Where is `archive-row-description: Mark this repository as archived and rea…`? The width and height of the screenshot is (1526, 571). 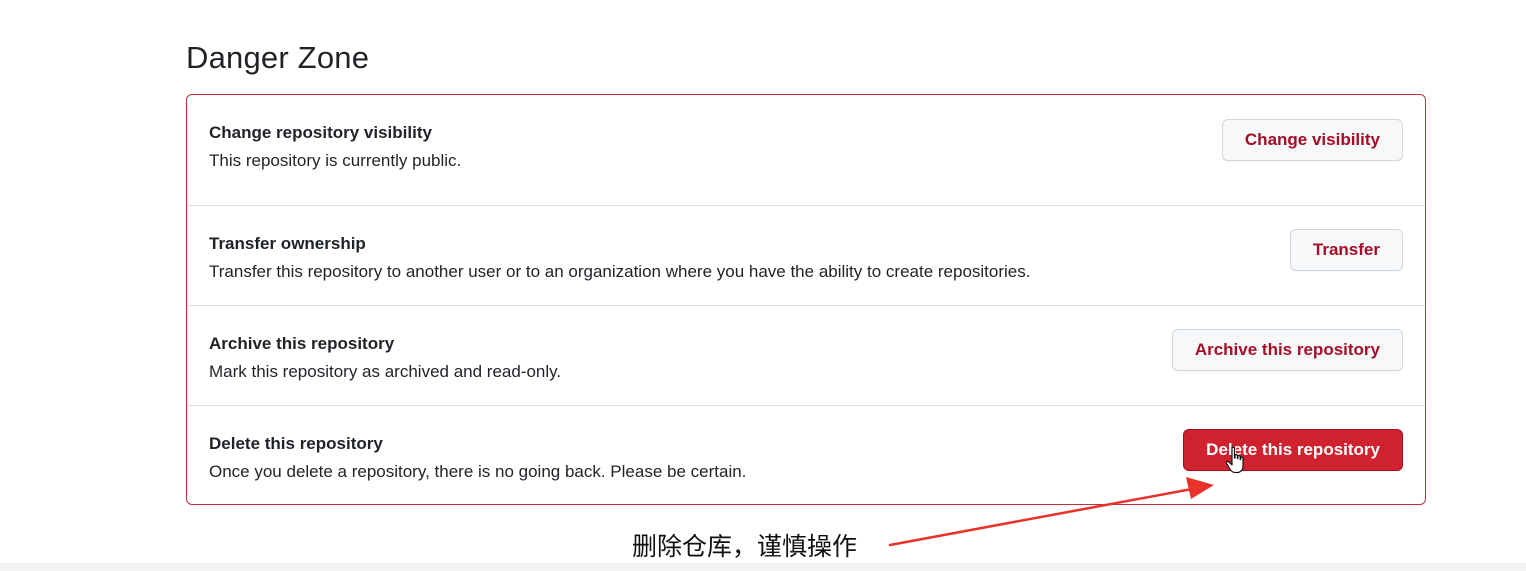
archive-row-description: Mark this repository as archived and rea… is located at coordinates (385, 371).